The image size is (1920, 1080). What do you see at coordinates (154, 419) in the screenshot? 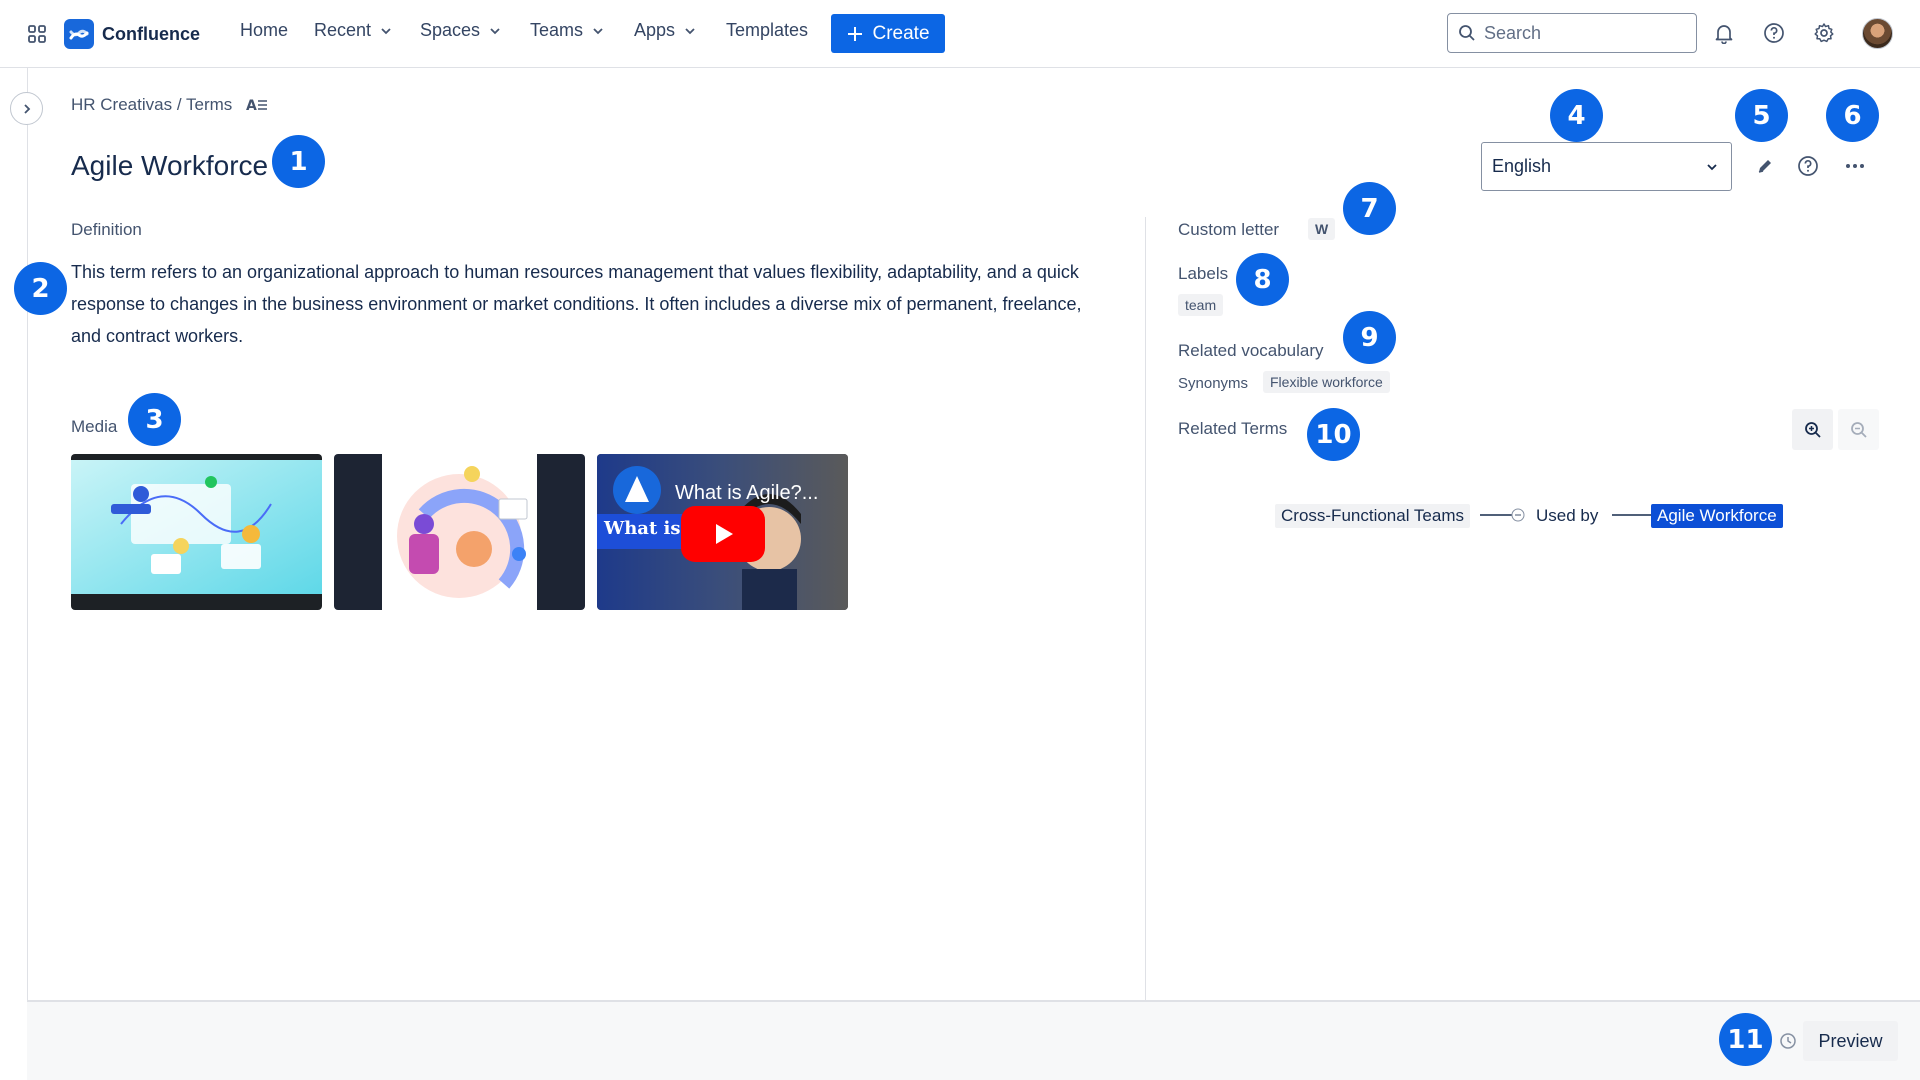
I see `annotation-badge-3: 3` at bounding box center [154, 419].